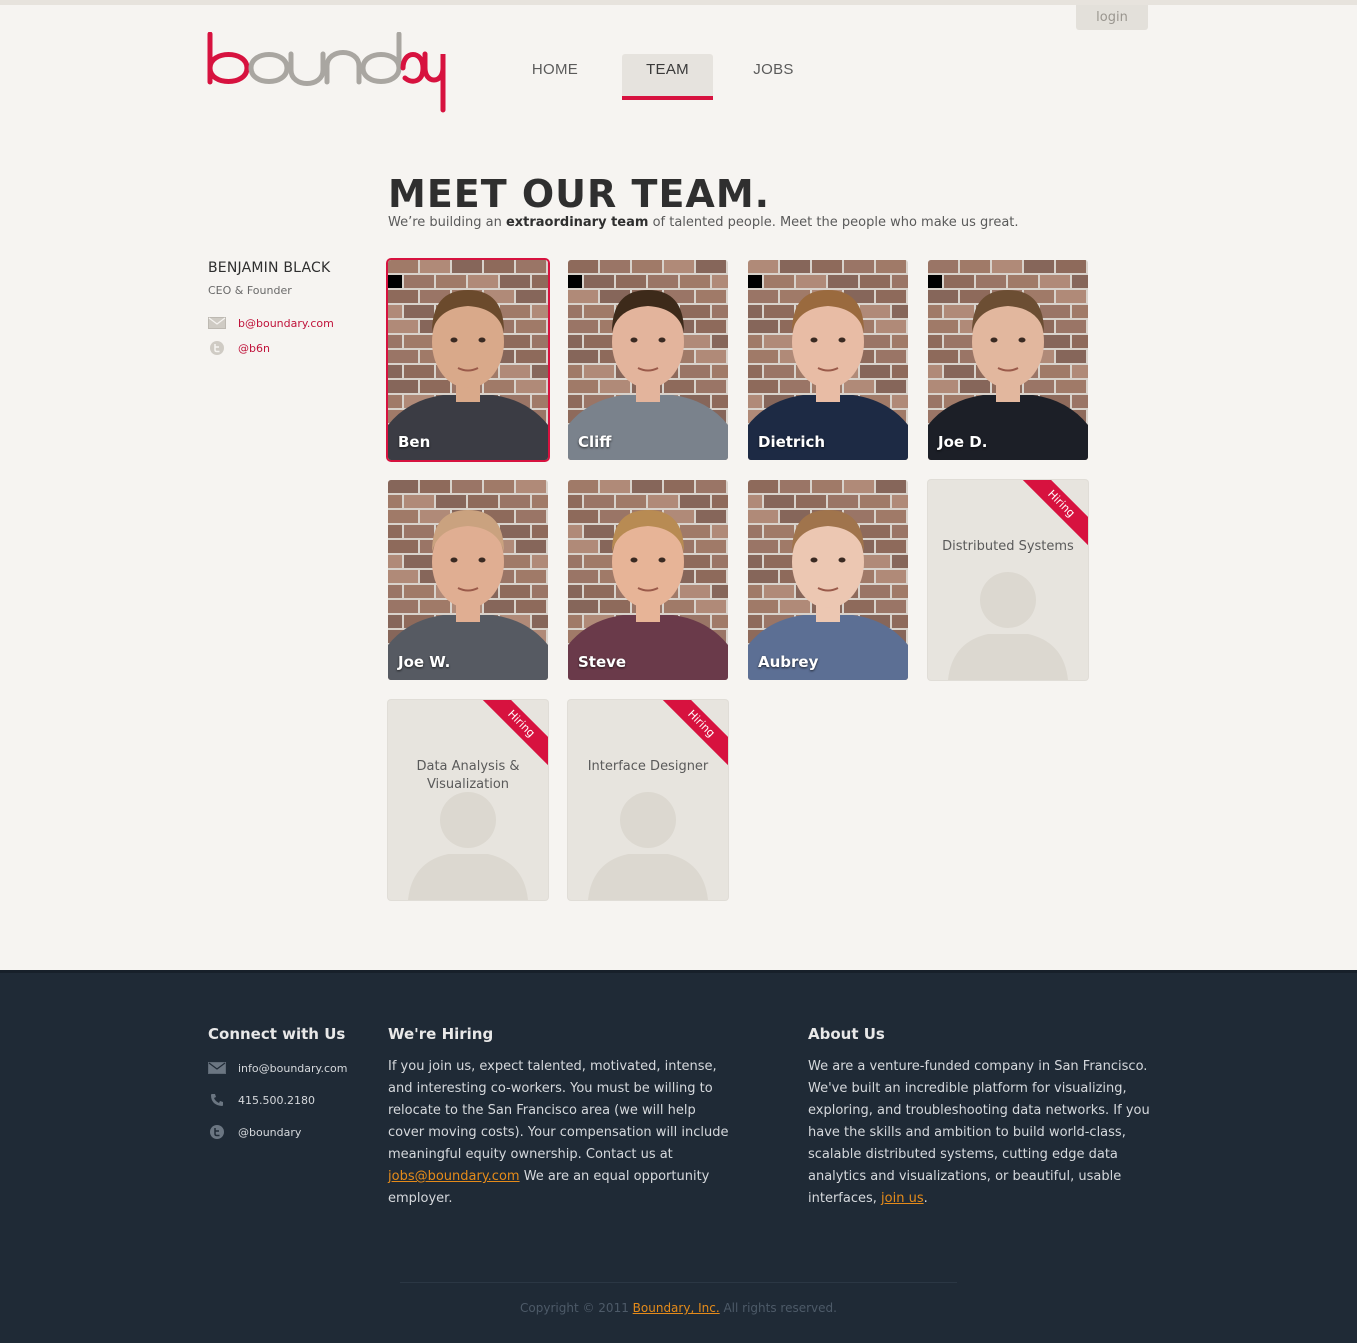  Describe the element at coordinates (286, 323) in the screenshot. I see `profile-email: b@boundary.com` at that location.